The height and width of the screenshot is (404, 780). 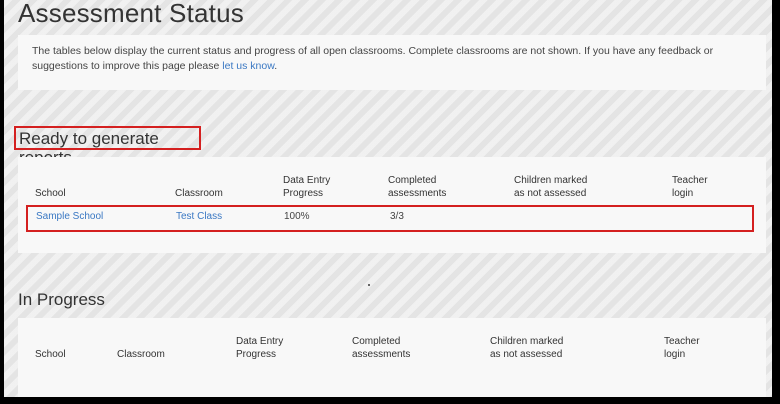 I want to click on row-classroom: Test Class, so click(x=199, y=216).